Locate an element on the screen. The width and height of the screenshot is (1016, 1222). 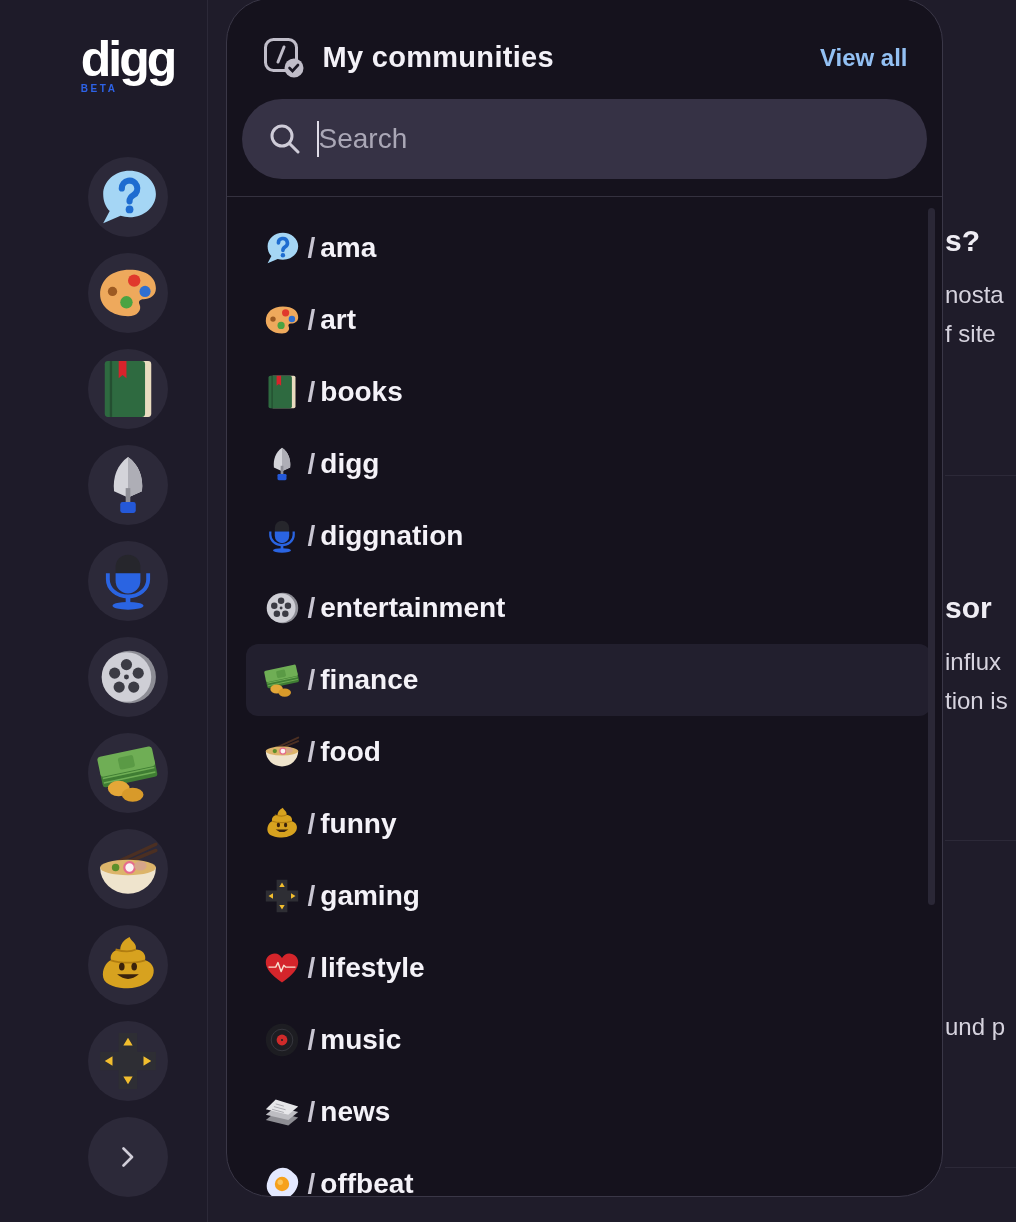
scrollbar is located at coordinates (931, 556).